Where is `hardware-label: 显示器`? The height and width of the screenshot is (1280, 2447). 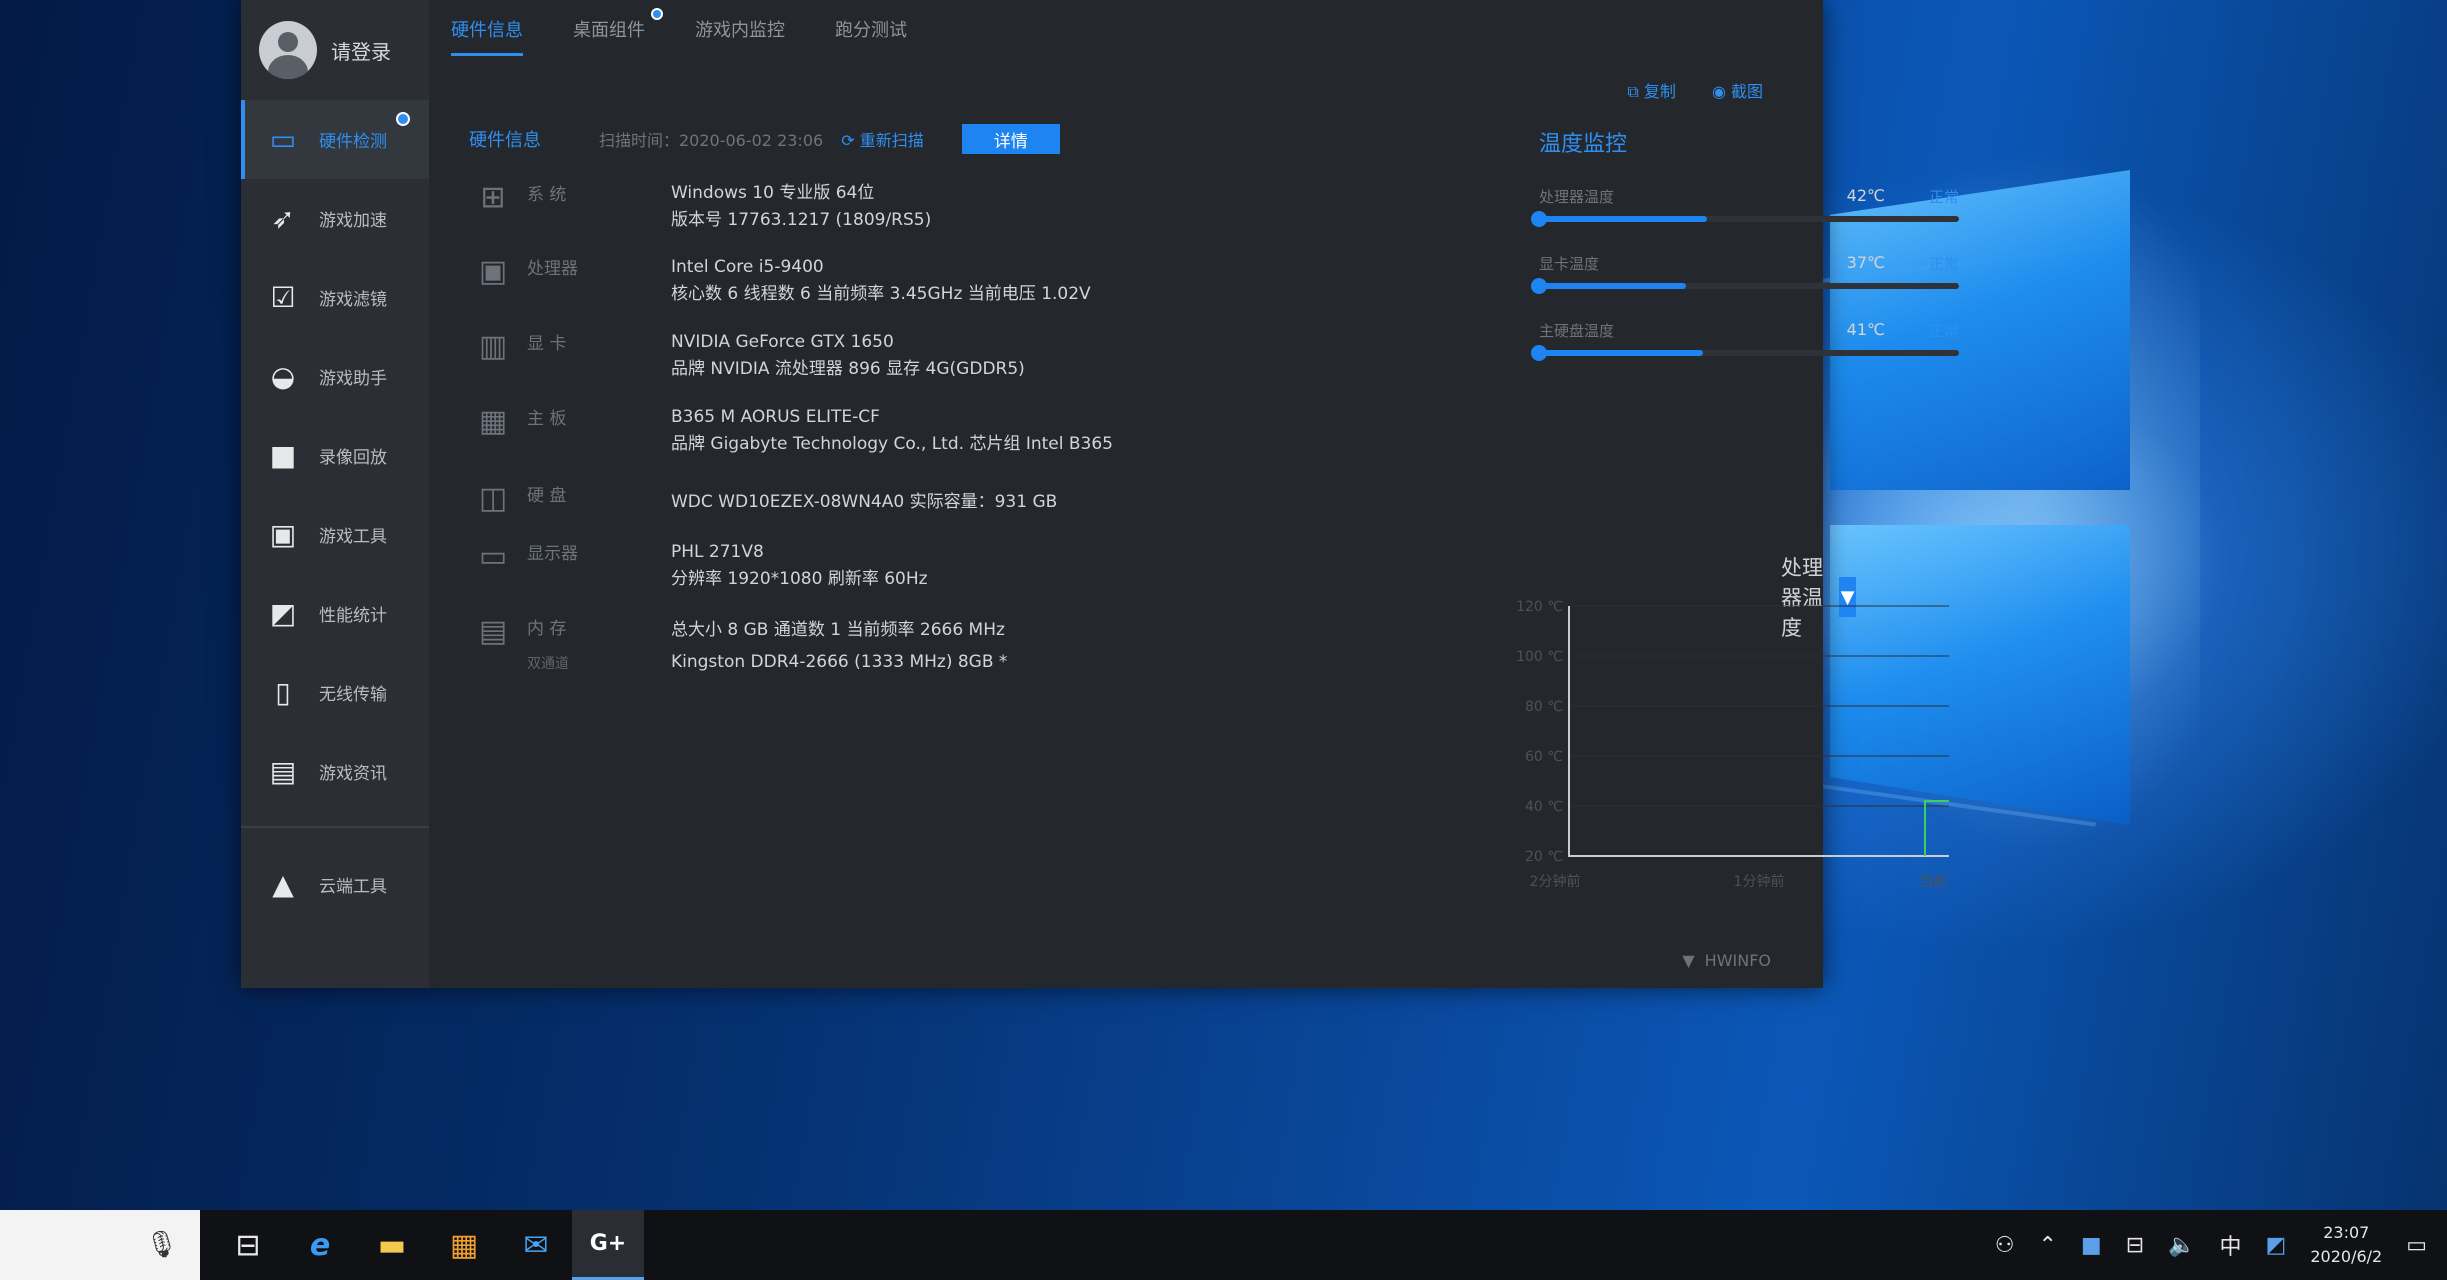 hardware-label: 显示器 is located at coordinates (552, 554).